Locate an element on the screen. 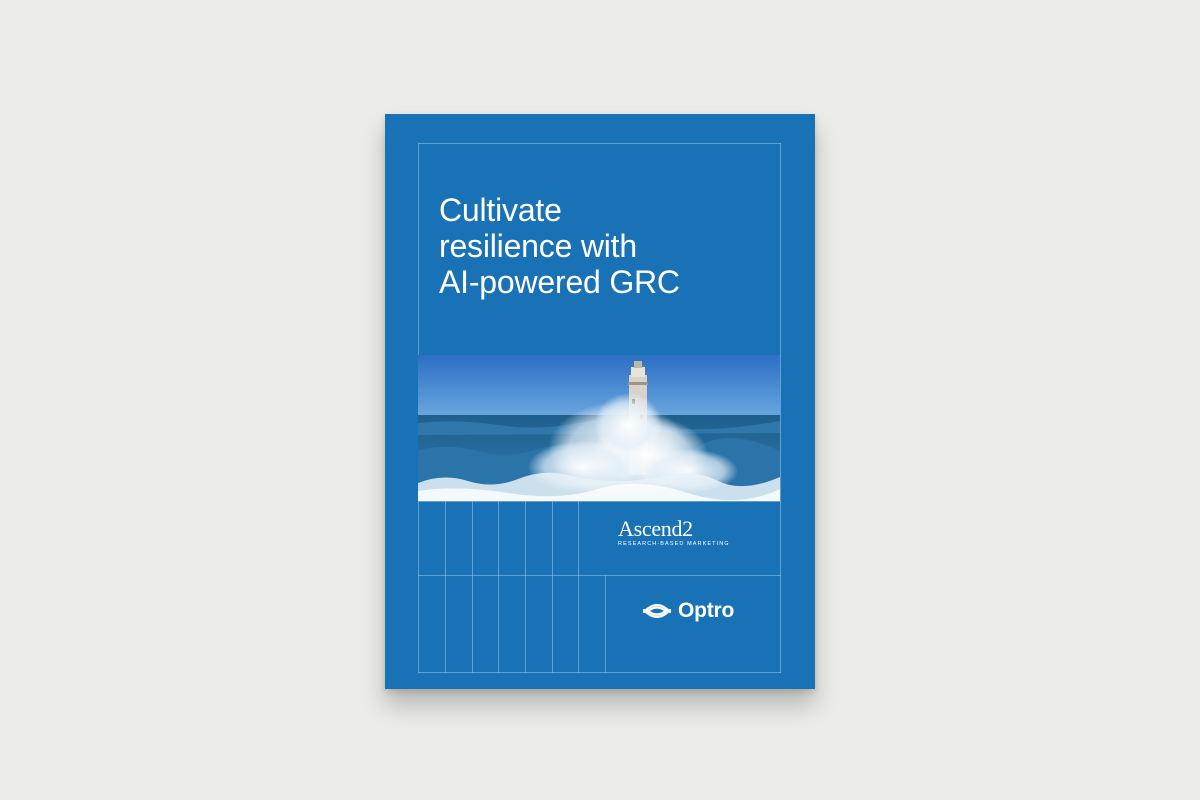 The height and width of the screenshot is (800, 1200). cover-title: Cultivate resilience with AI-powered GRC is located at coordinates (619, 246).